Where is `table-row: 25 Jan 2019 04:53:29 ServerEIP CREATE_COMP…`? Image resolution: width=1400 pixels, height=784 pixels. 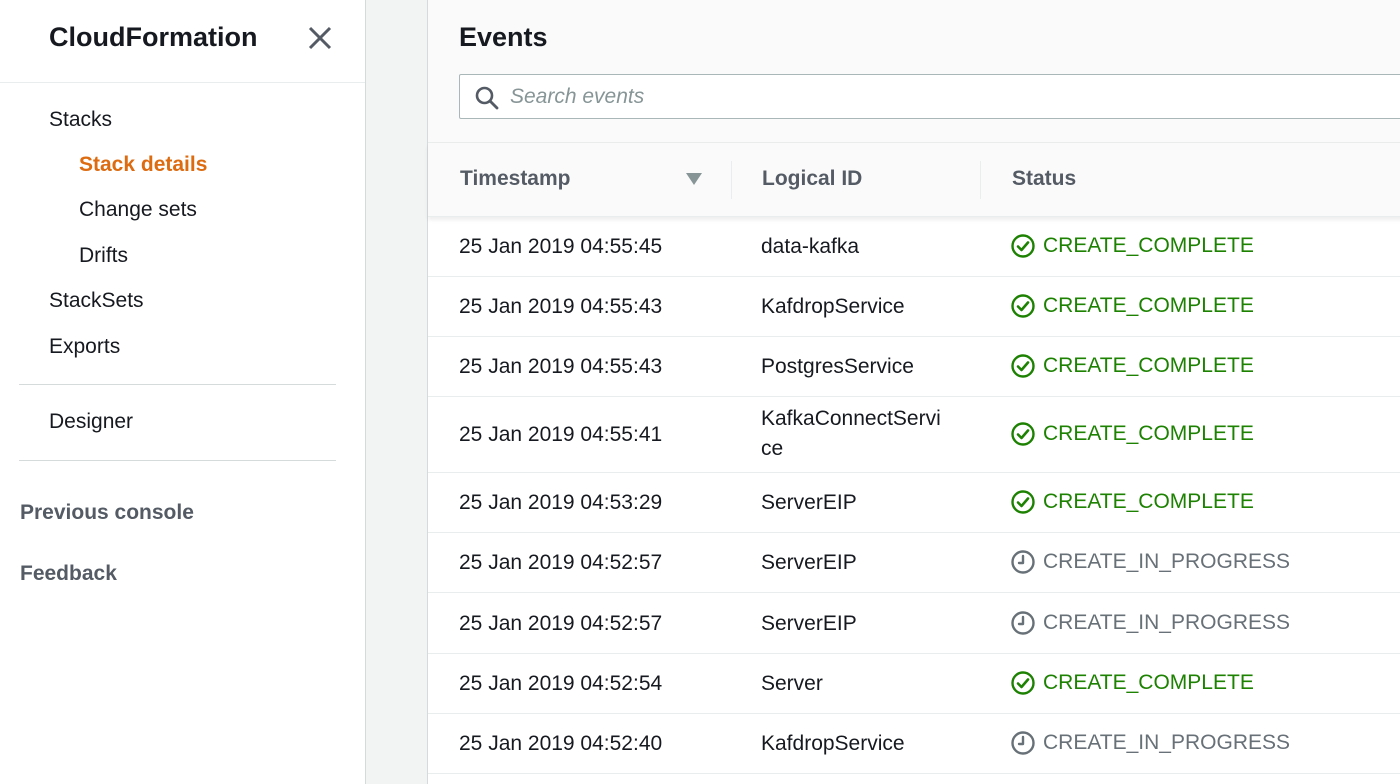
table-row: 25 Jan 2019 04:53:29 ServerEIP CREATE_COMP… is located at coordinates (914, 503).